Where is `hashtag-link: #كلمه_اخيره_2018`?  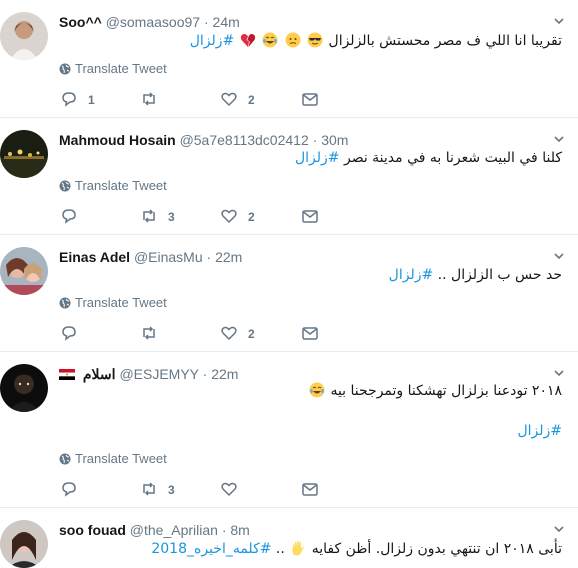 hashtag-link: #كلمه_اخيره_2018 is located at coordinates (211, 549).